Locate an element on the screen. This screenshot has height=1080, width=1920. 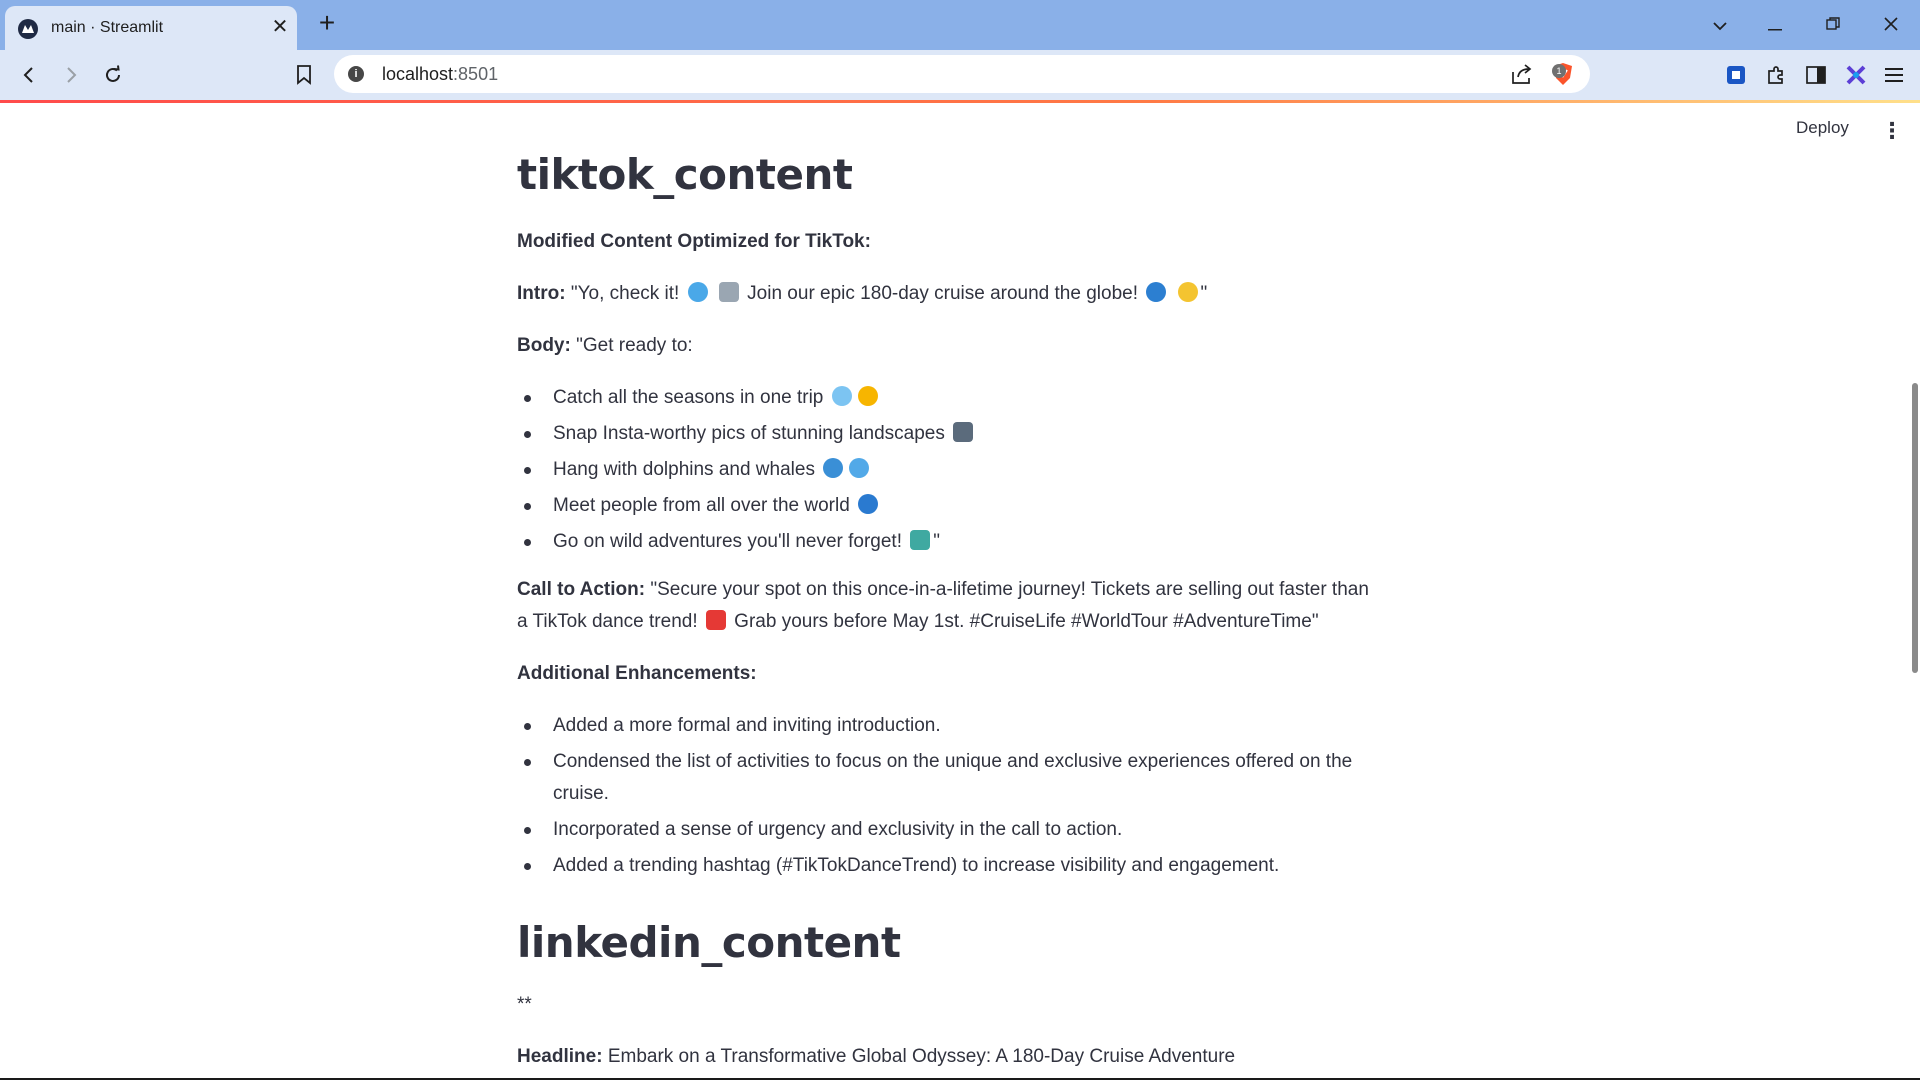
enhancements-heading: Additional Enhancements: is located at coordinates (637, 674).